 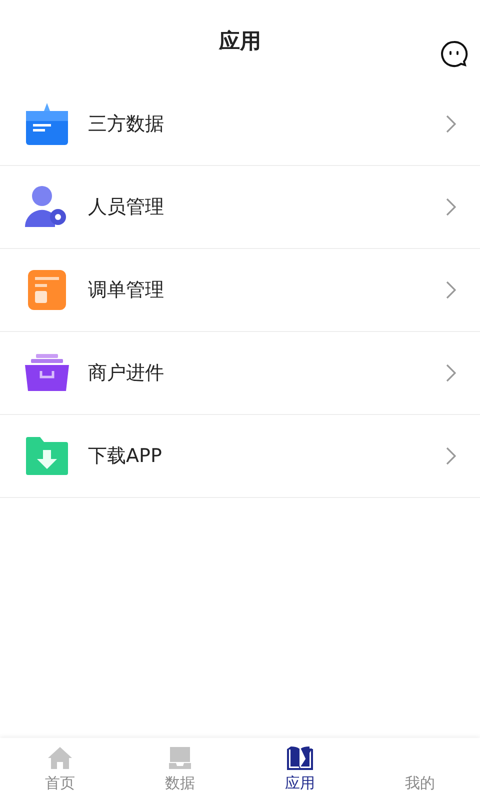 What do you see at coordinates (126, 124) in the screenshot?
I see `item-label: 三方数据` at bounding box center [126, 124].